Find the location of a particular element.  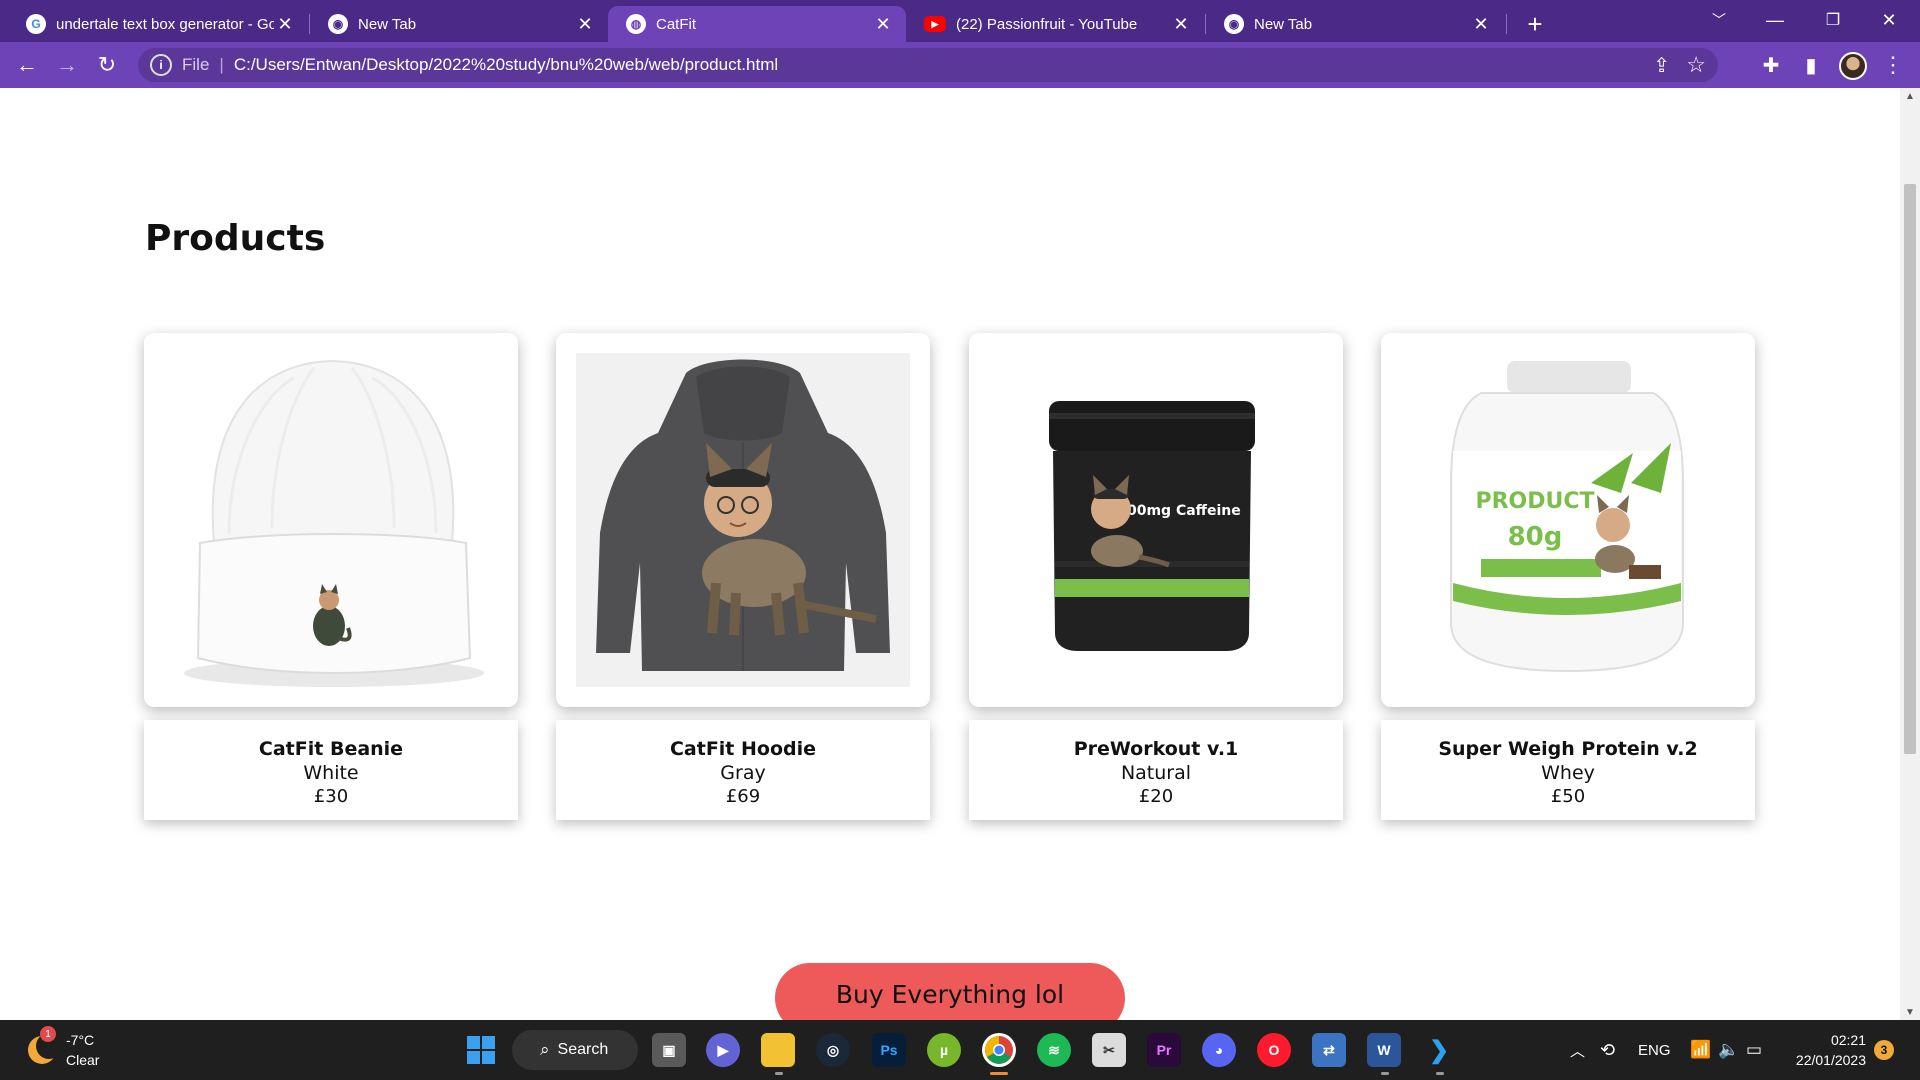

close-window-button: ✕ is located at coordinates (1889, 20).